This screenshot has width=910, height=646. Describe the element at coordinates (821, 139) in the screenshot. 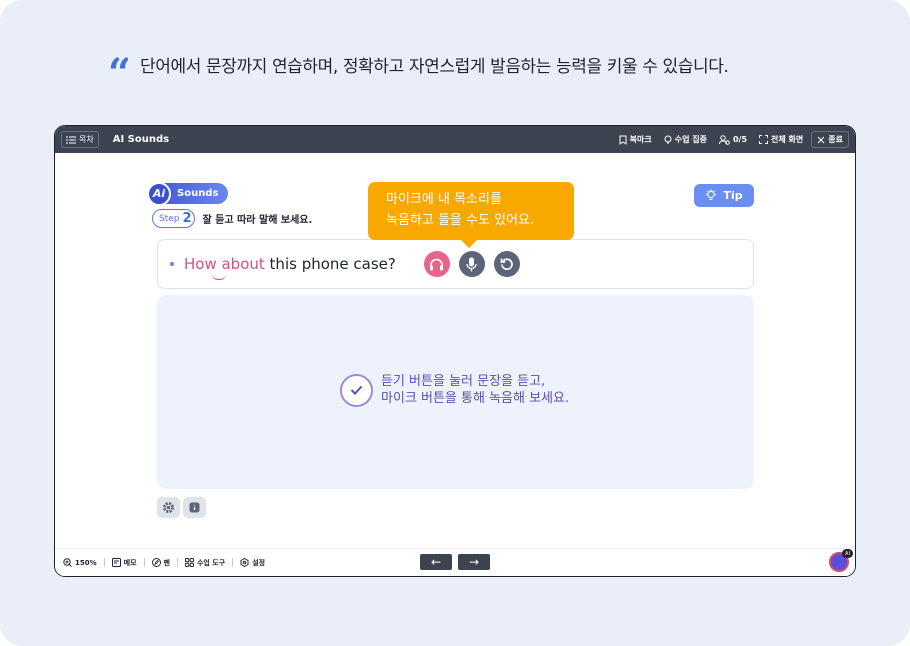

I see `close-icon` at that location.